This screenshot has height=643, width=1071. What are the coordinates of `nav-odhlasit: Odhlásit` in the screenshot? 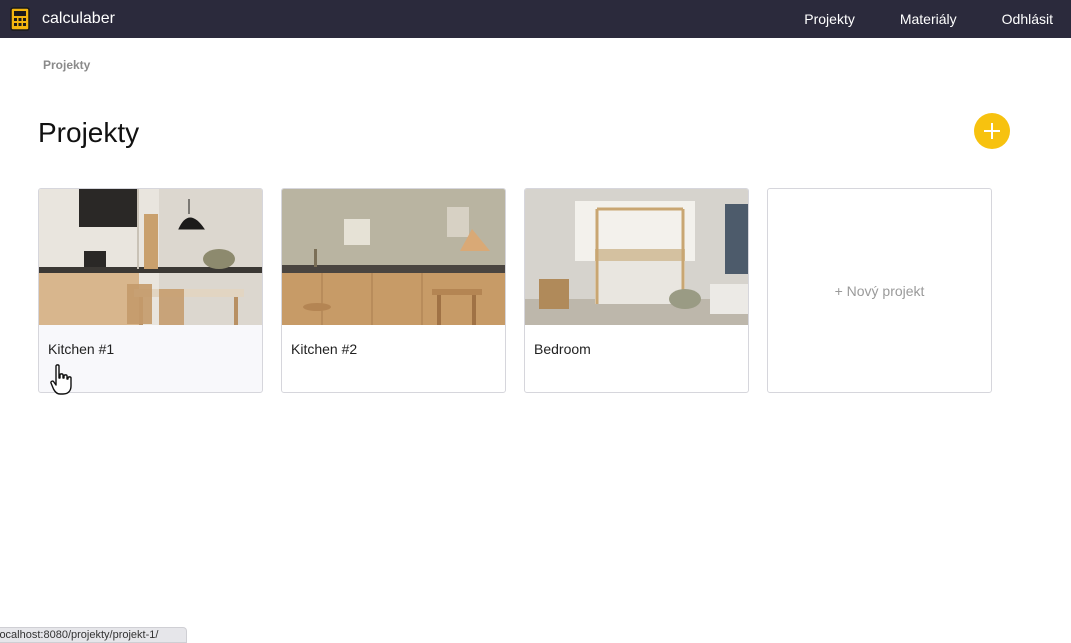 It's located at (1027, 19).